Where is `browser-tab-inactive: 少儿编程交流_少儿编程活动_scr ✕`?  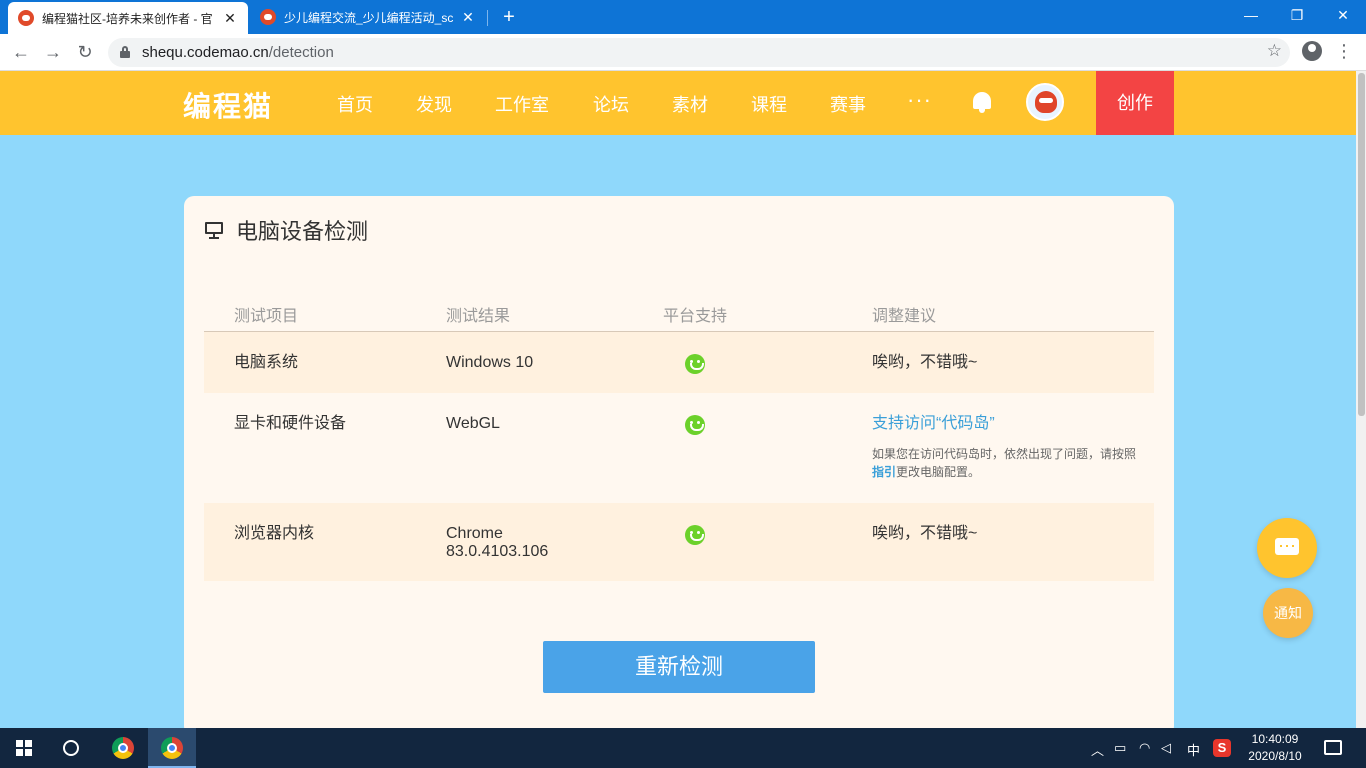
browser-tab-inactive: 少儿编程交流_少儿编程活动_scr ✕ is located at coordinates (368, 17).